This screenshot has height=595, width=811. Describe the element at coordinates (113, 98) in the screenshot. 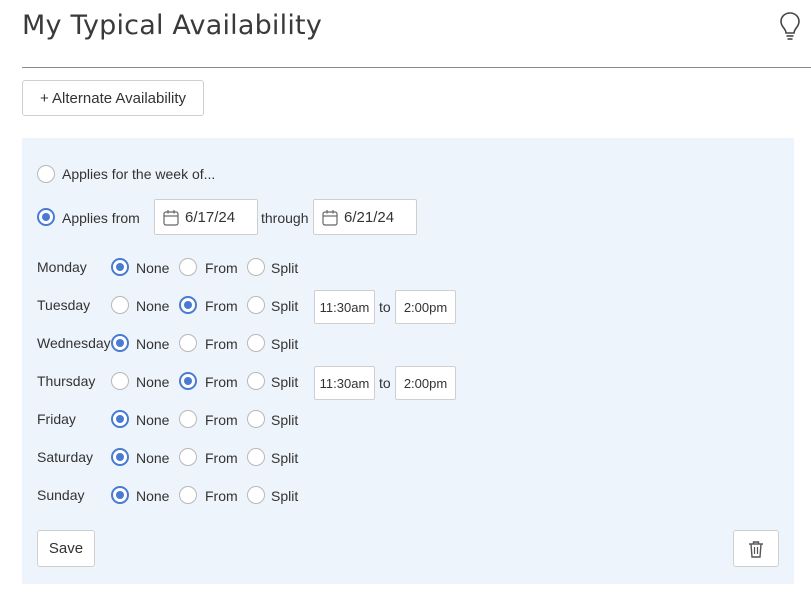

I see `alternate-availability-button: + Alternate Availability` at that location.